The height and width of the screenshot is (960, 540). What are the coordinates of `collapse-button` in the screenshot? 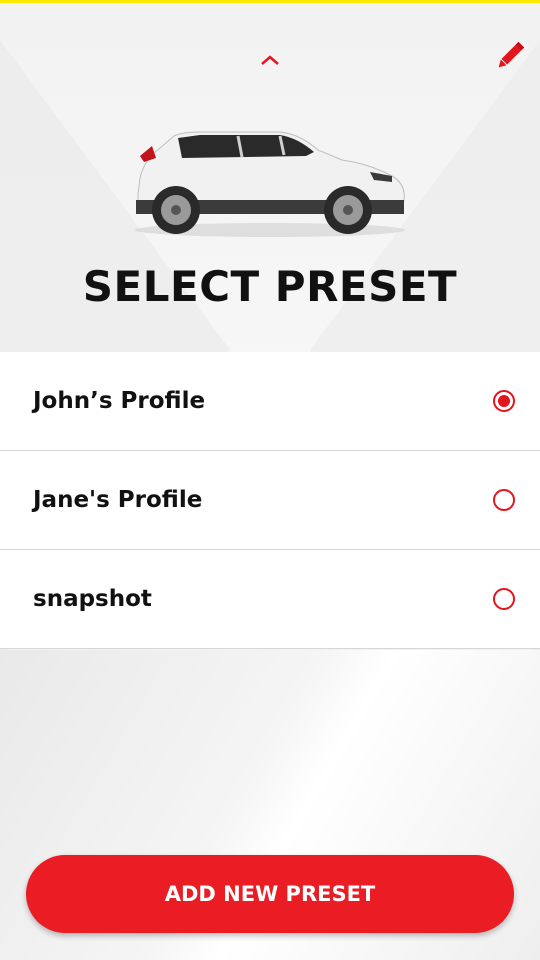 It's located at (270, 60).